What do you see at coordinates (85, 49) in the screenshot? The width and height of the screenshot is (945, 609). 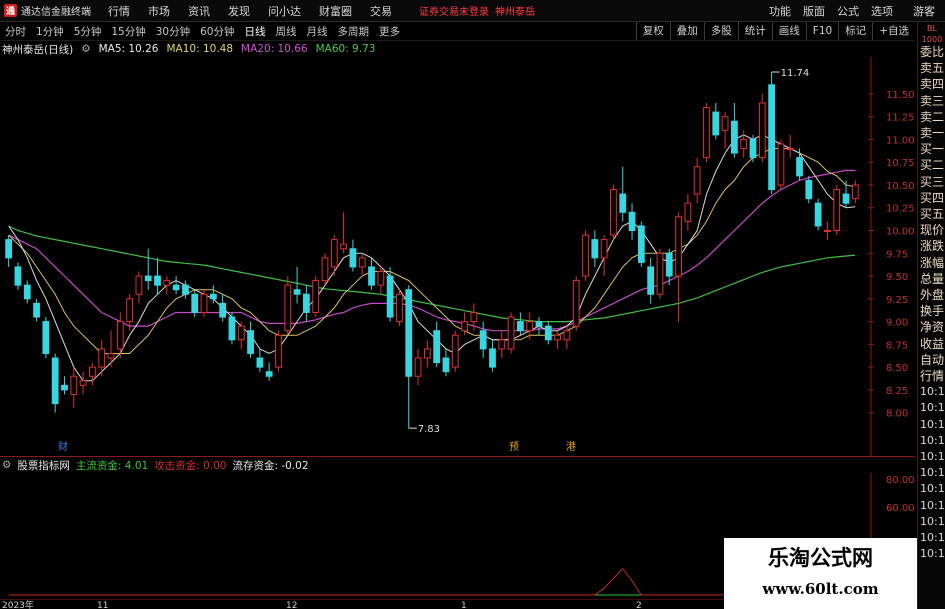 I see `settings-icon: ⚙` at bounding box center [85, 49].